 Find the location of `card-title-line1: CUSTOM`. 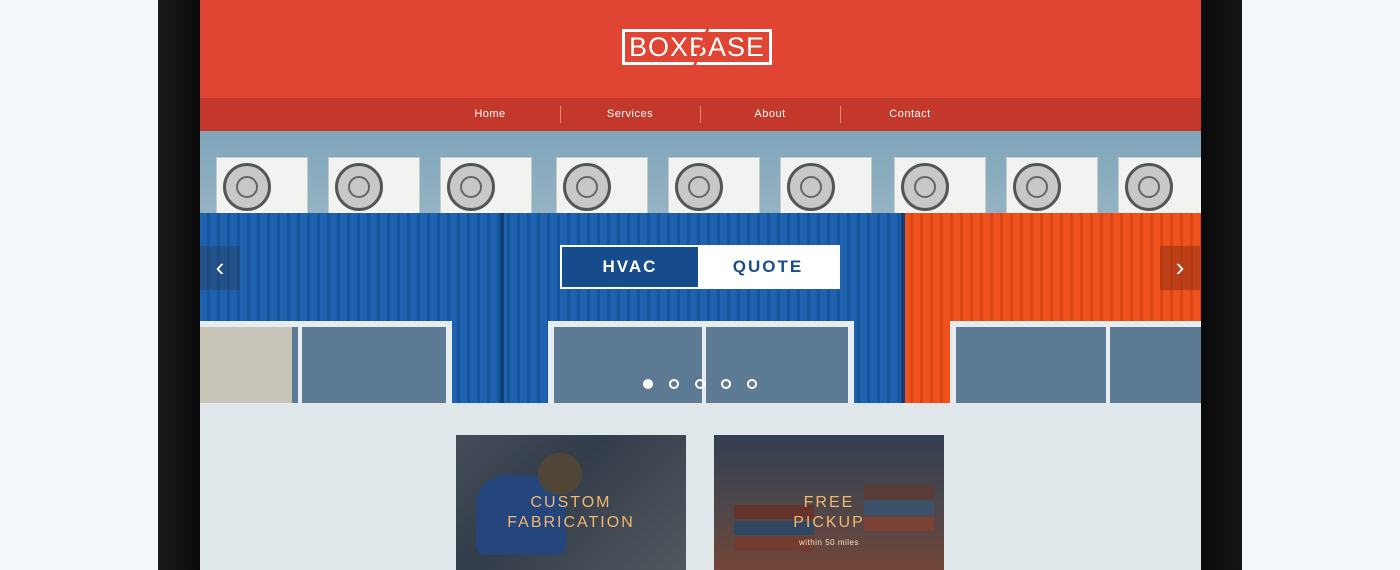

card-title-line1: CUSTOM is located at coordinates (571, 502).